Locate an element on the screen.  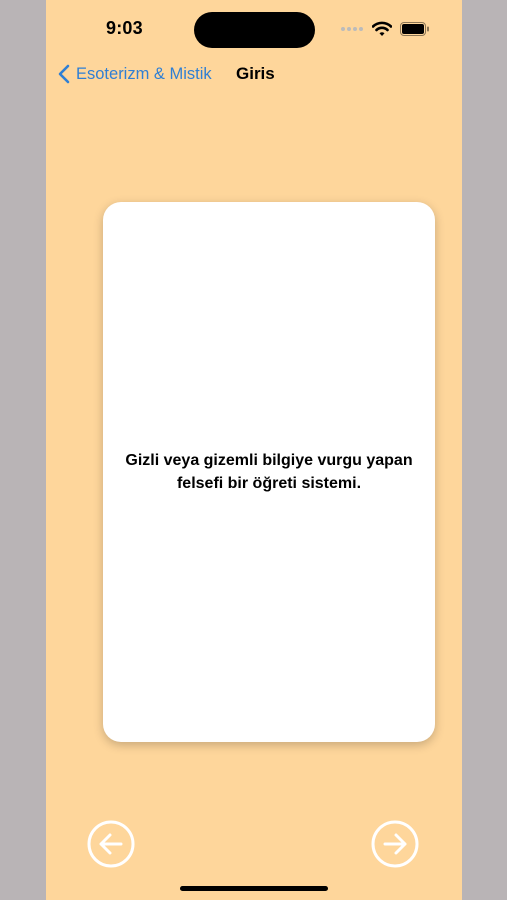
back-button: Esoterizm & Mistik is located at coordinates (135, 74).